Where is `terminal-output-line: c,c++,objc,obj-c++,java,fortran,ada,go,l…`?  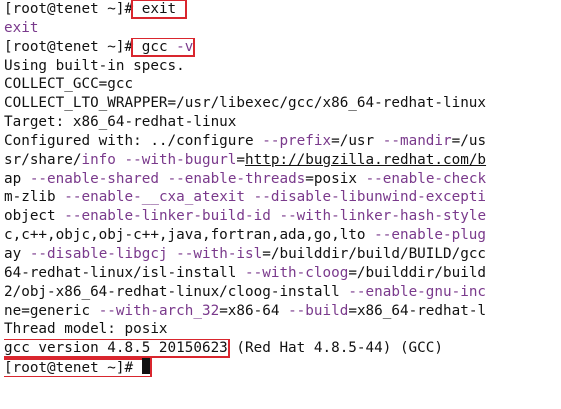 terminal-output-line: c,c++,objc,obj-c++,java,fortran,ada,go,l… is located at coordinates (282, 235).